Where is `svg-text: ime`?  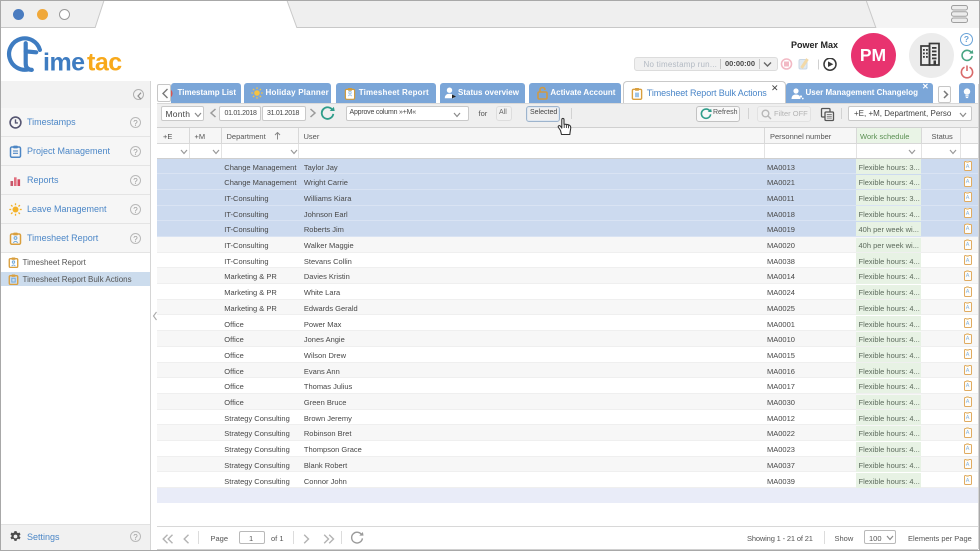 svg-text: ime is located at coordinates (64, 63).